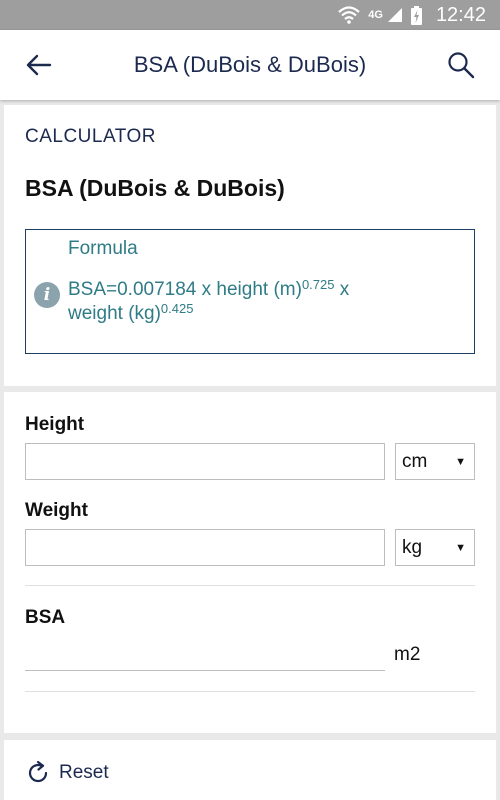  I want to click on status-bar: 4G 12:42, so click(250, 15).